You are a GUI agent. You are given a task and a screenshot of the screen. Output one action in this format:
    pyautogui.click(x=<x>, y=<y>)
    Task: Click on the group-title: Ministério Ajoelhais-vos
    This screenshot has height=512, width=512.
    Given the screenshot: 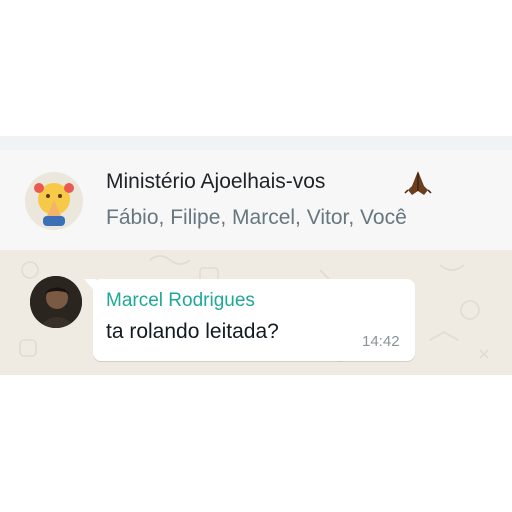 What is the action you would take?
    pyautogui.click(x=216, y=181)
    